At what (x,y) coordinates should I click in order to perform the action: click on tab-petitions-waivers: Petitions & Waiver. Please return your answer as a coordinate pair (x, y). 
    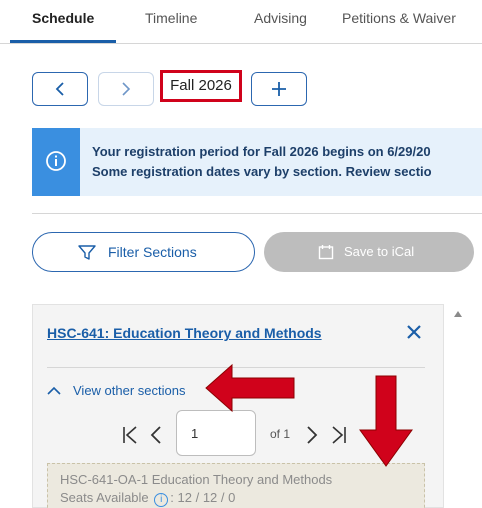
    Looking at the image, I should click on (399, 18).